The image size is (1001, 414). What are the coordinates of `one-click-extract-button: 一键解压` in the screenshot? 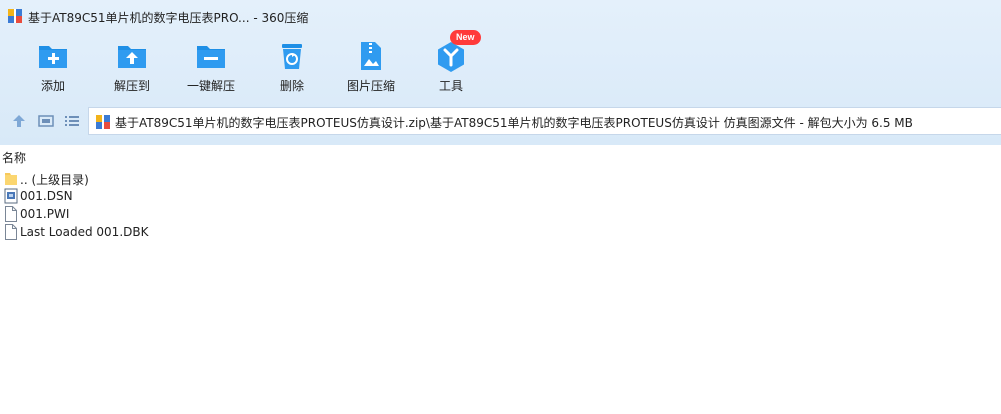 It's located at (211, 65).